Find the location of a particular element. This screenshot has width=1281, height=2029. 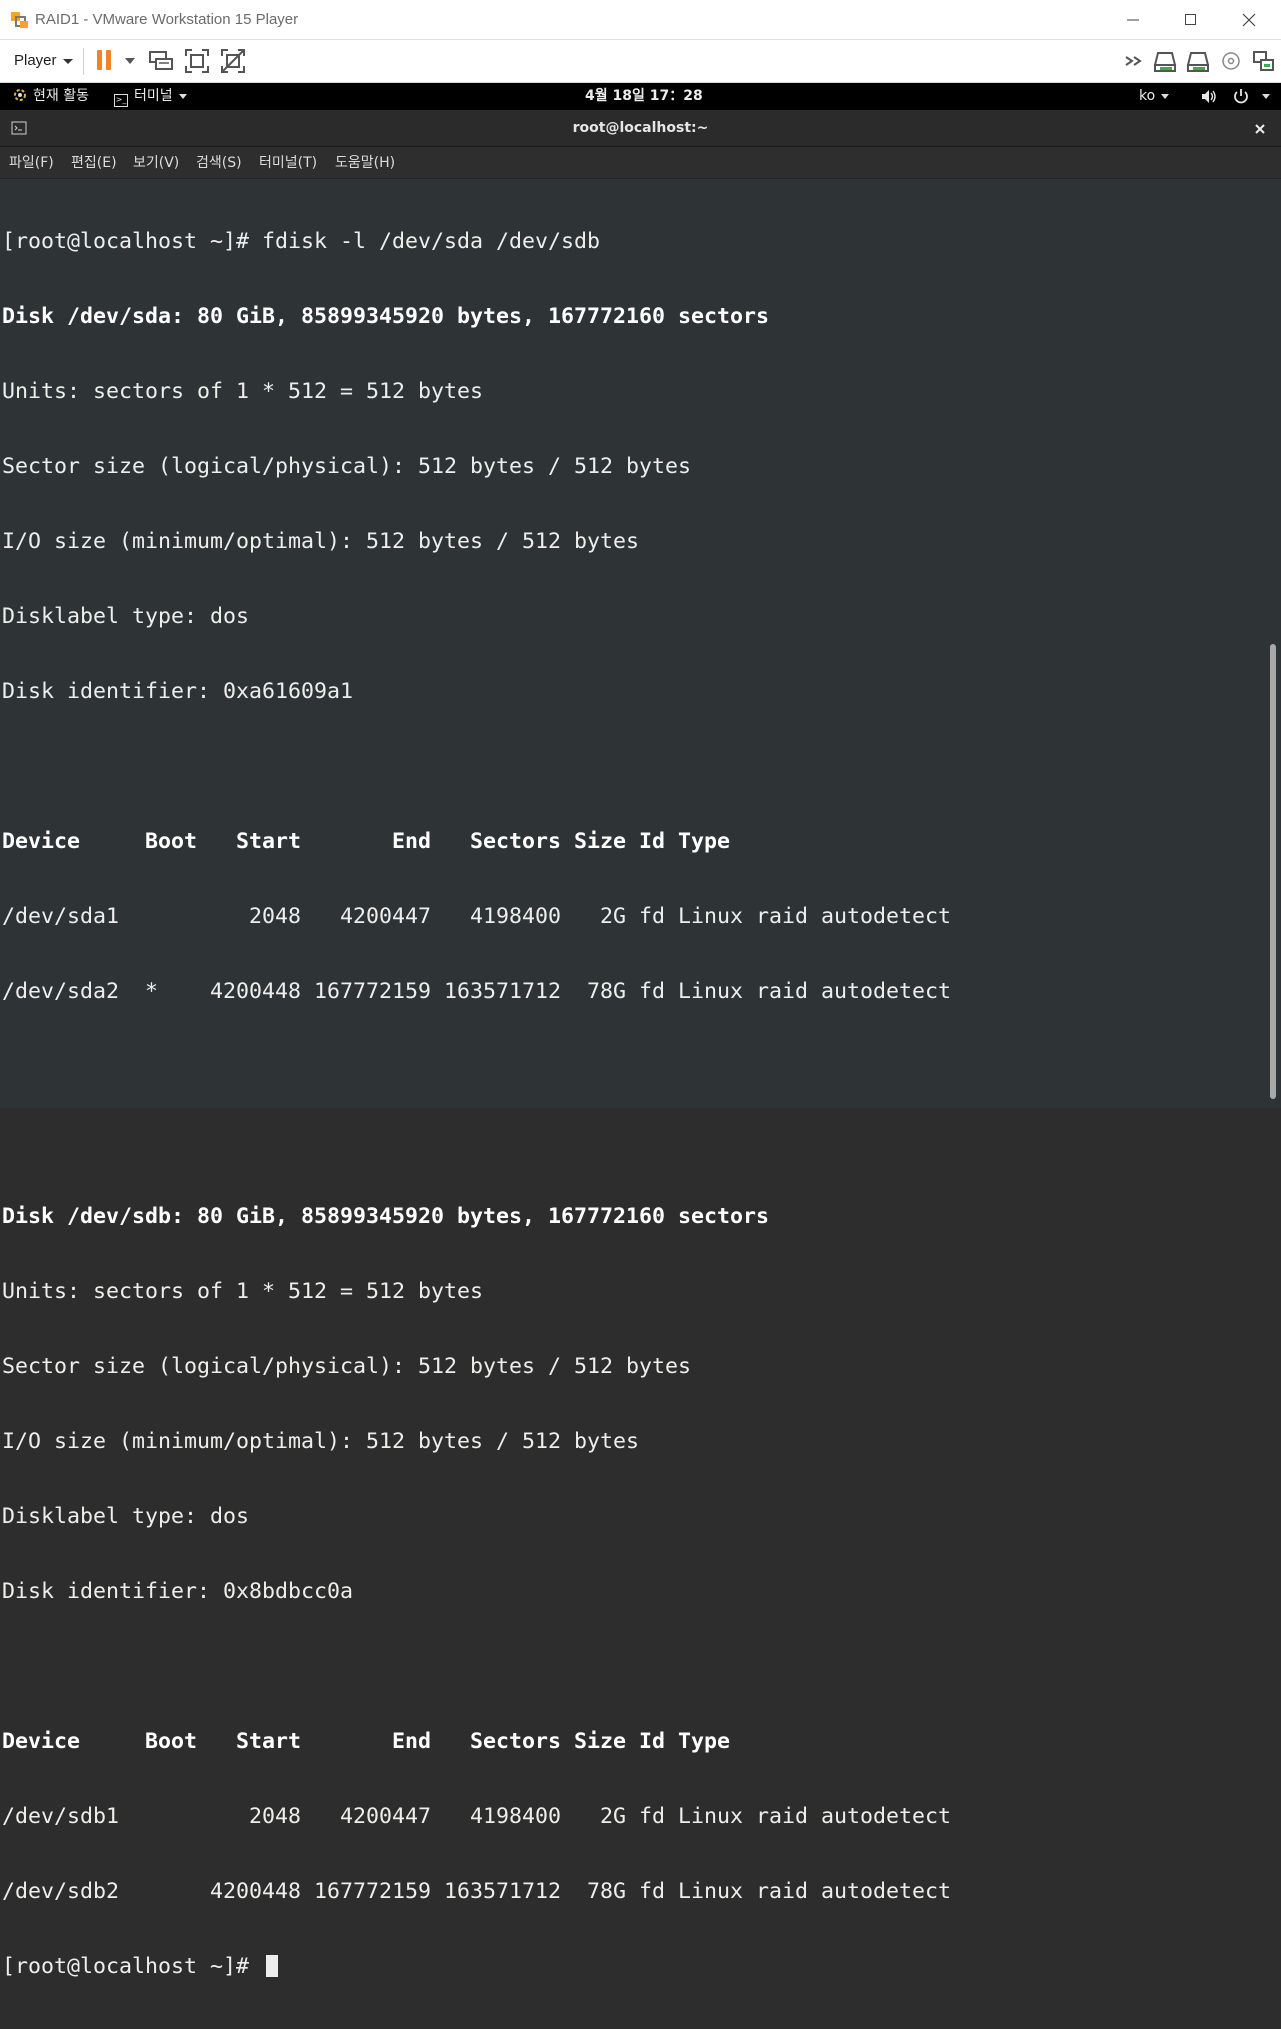

power-icon is located at coordinates (1241, 96).